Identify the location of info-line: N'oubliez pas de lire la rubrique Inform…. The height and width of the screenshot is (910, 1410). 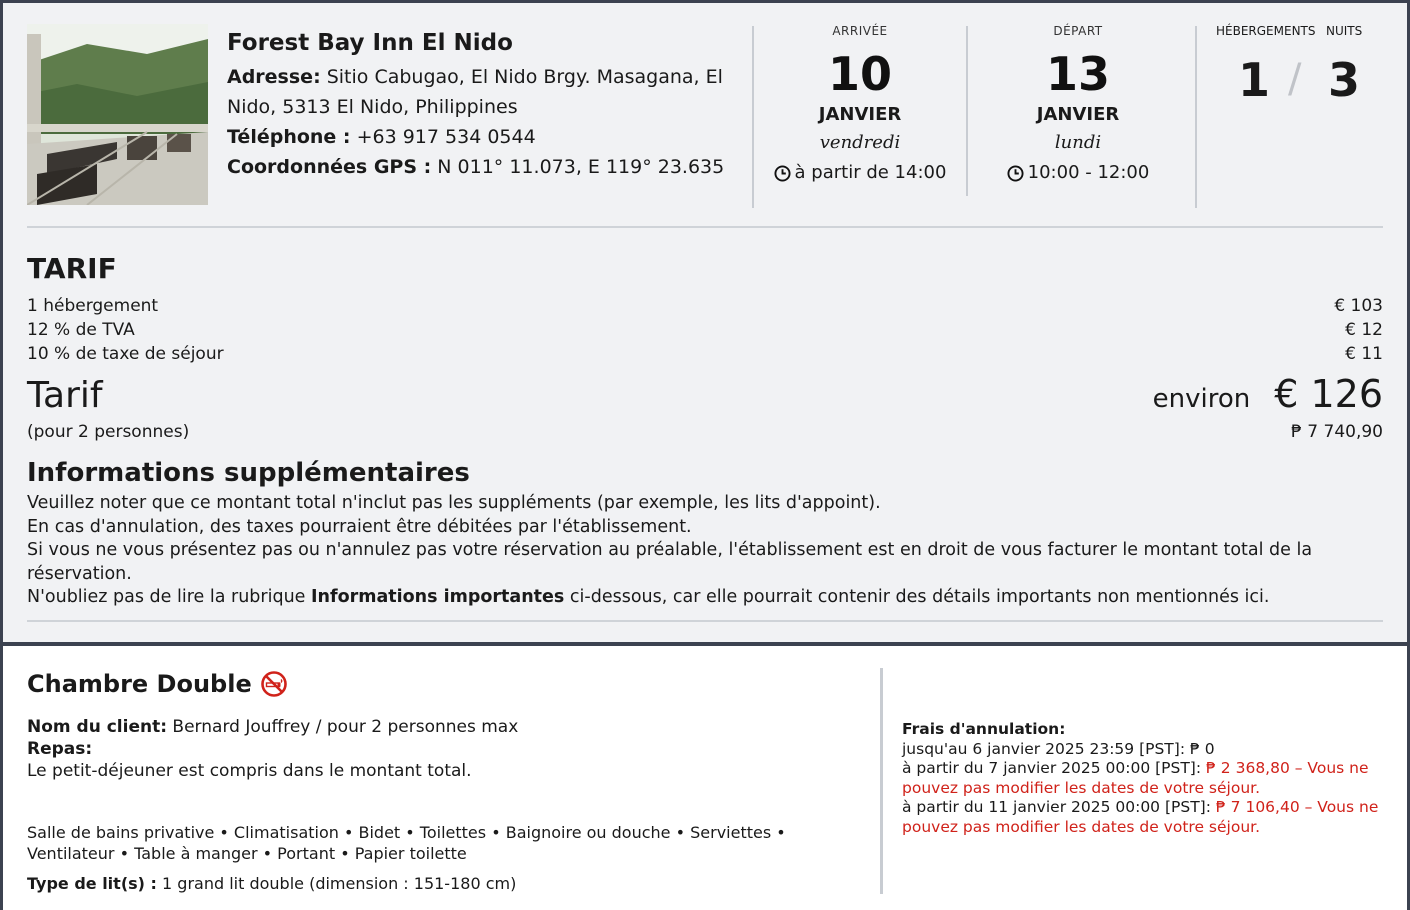
(687, 598).